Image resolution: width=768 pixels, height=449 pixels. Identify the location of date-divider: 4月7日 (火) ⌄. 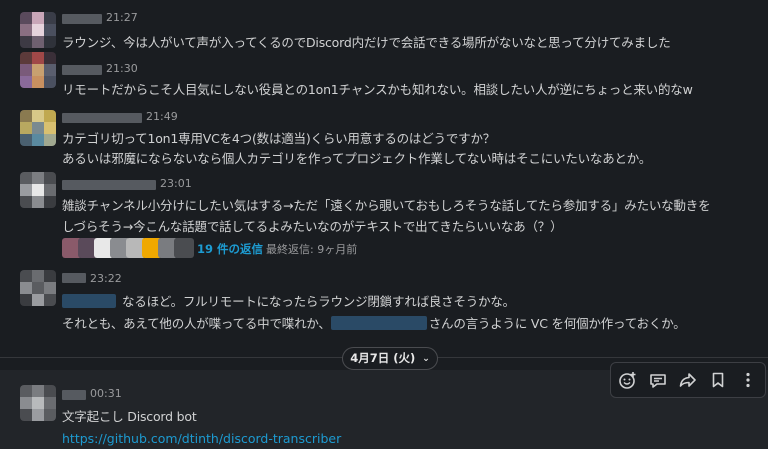
(390, 358).